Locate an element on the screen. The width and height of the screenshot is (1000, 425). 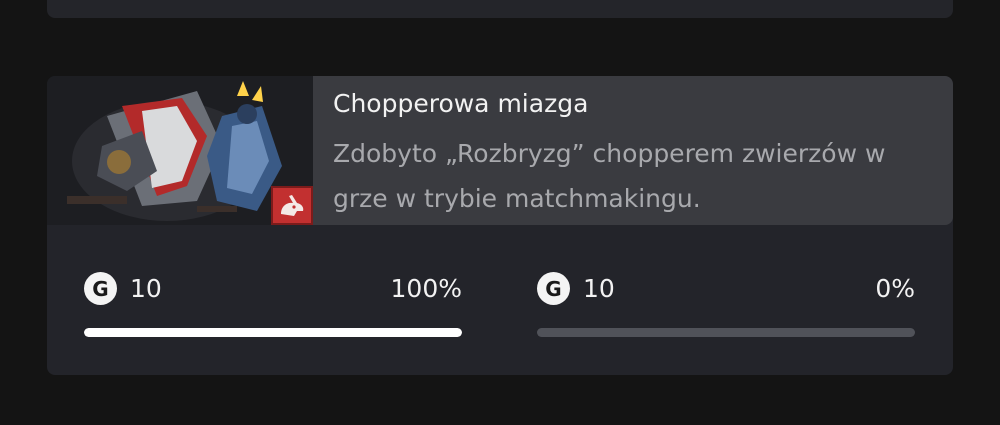
progress-column-right: G 10 0% is located at coordinates (726, 307).